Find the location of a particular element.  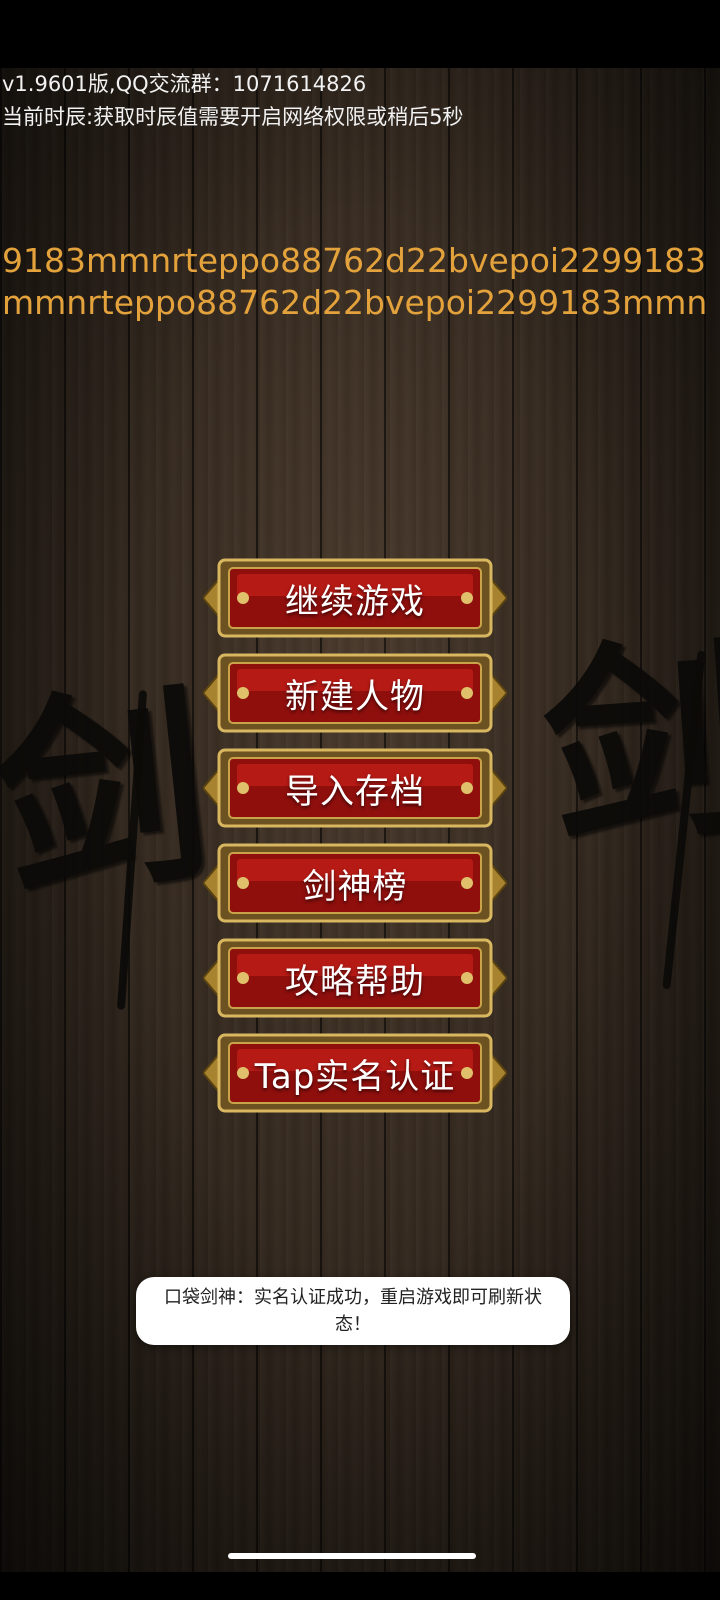

version-info: v1.9601版,QQ交流群：1071614826 is located at coordinates (184, 84).